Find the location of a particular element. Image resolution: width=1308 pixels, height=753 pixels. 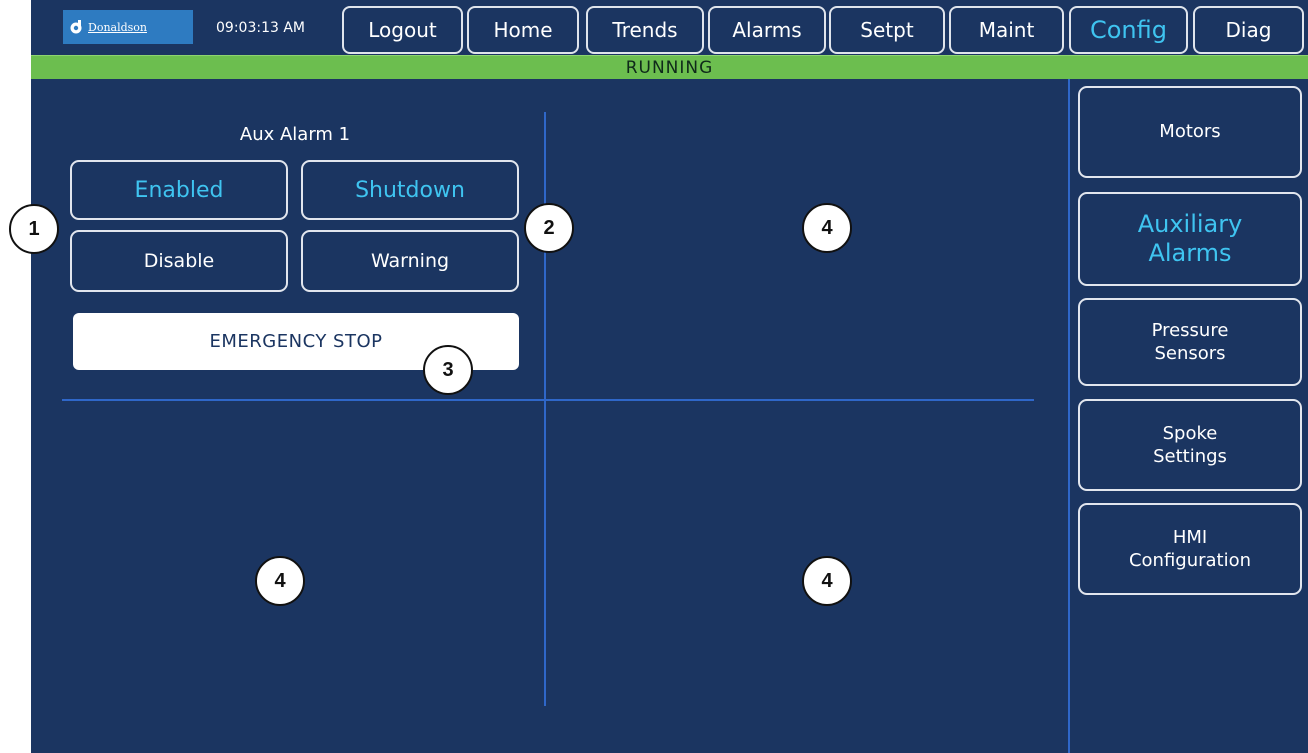

enabled-button: Enabled is located at coordinates (179, 190).